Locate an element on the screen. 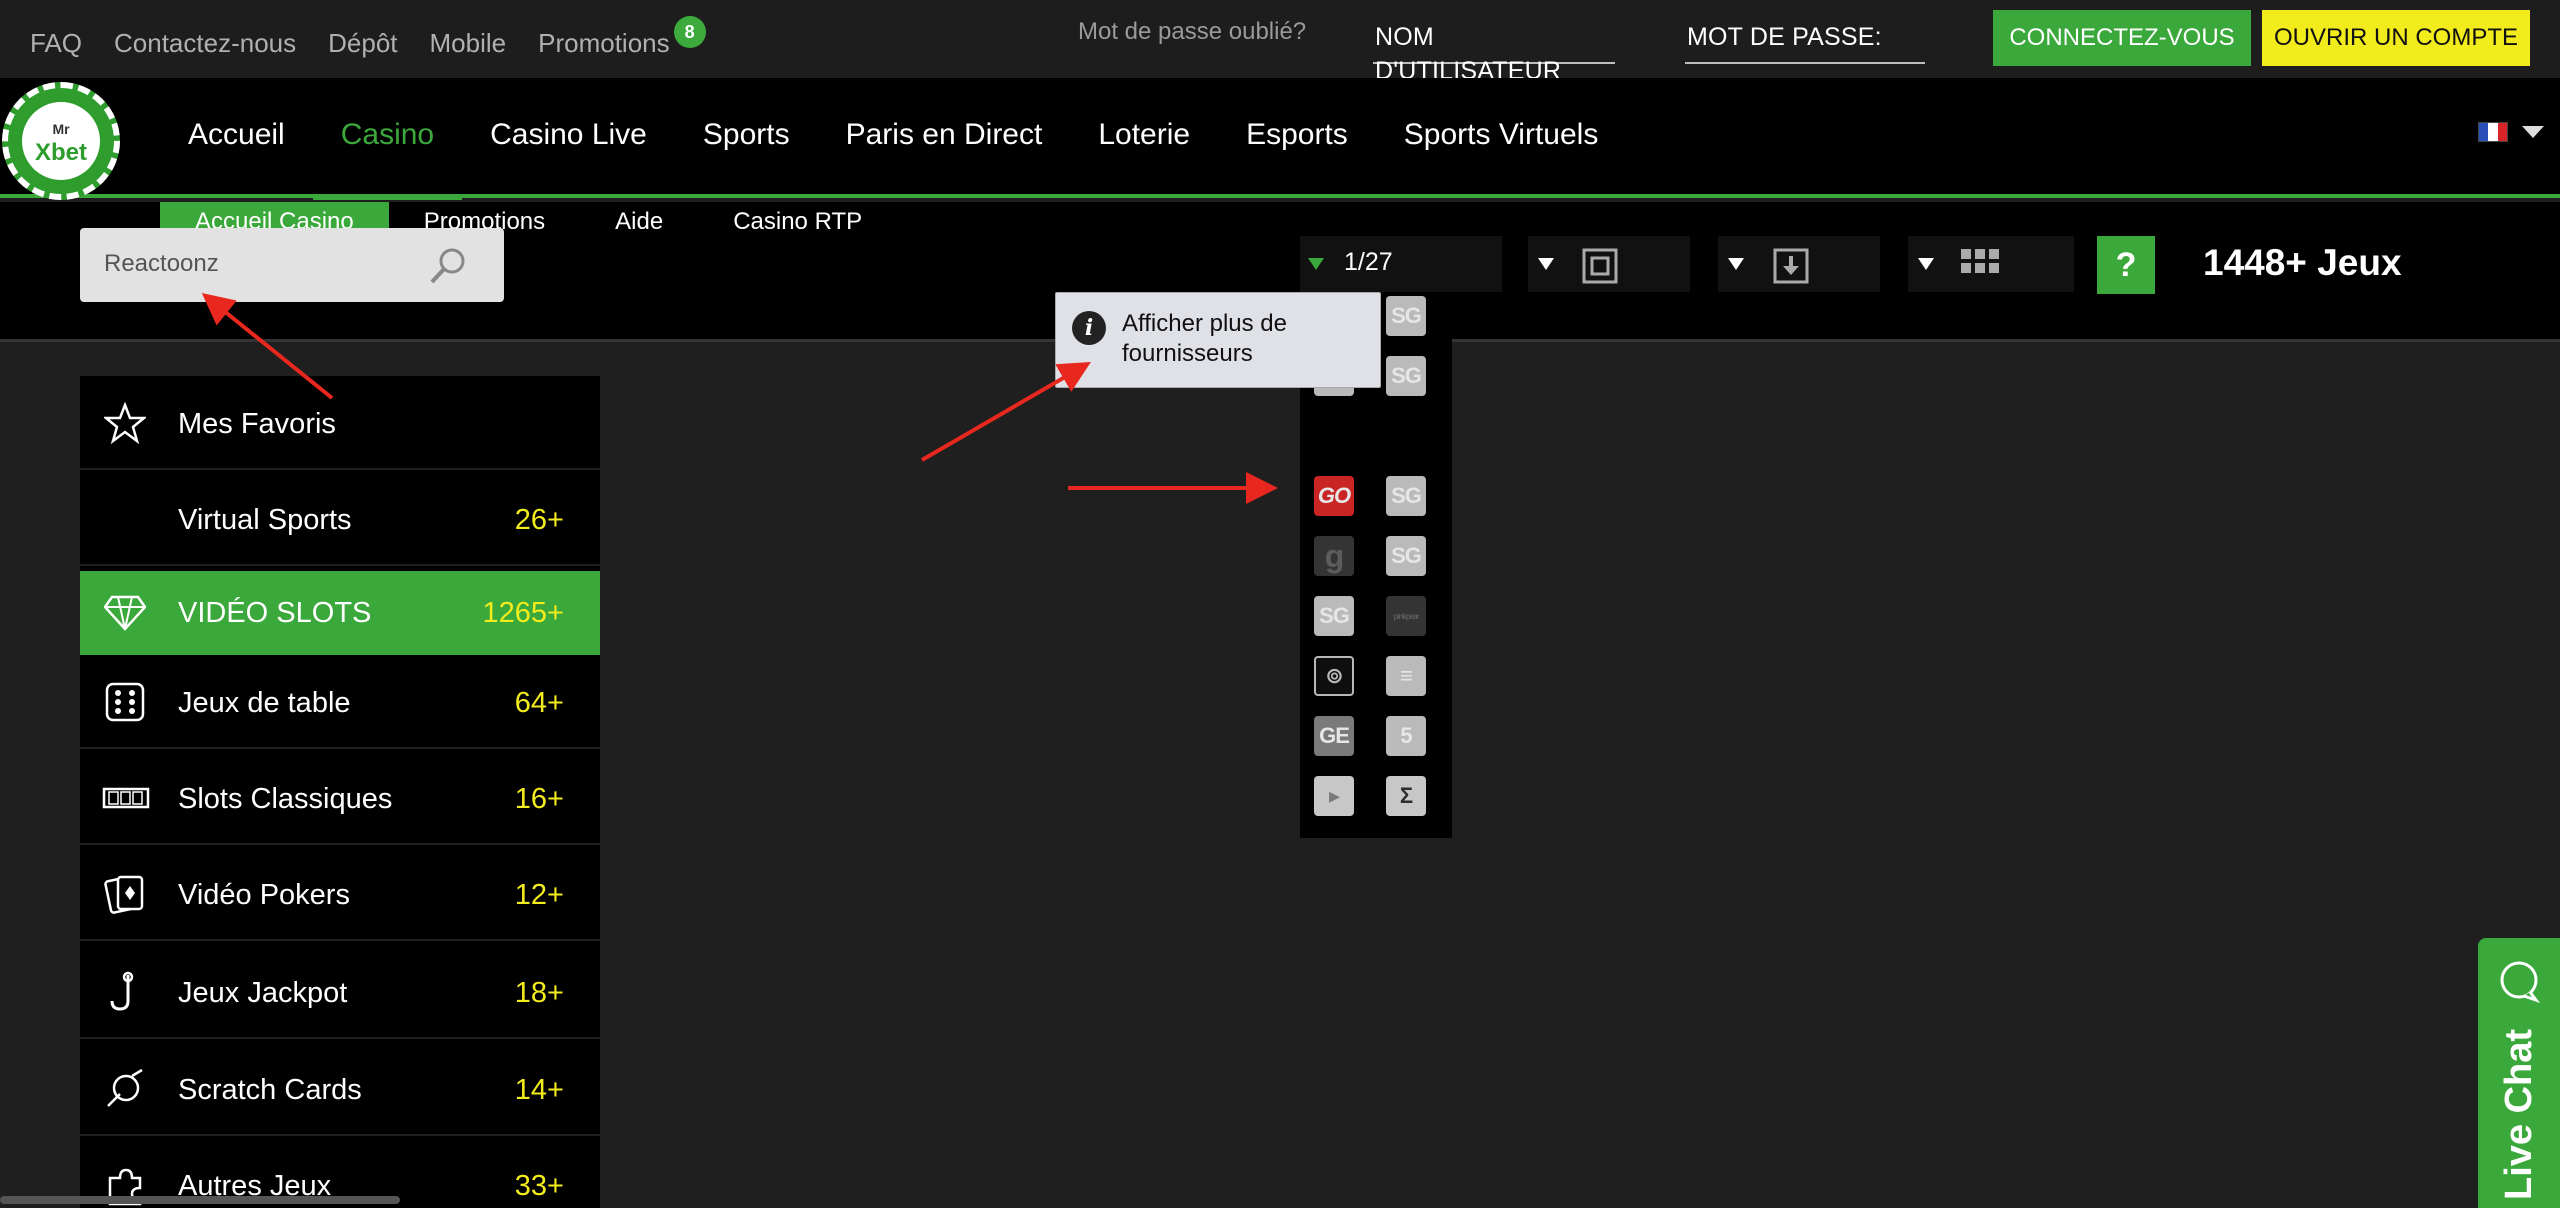  games-count: 1448+ Jeux is located at coordinates (2302, 262).